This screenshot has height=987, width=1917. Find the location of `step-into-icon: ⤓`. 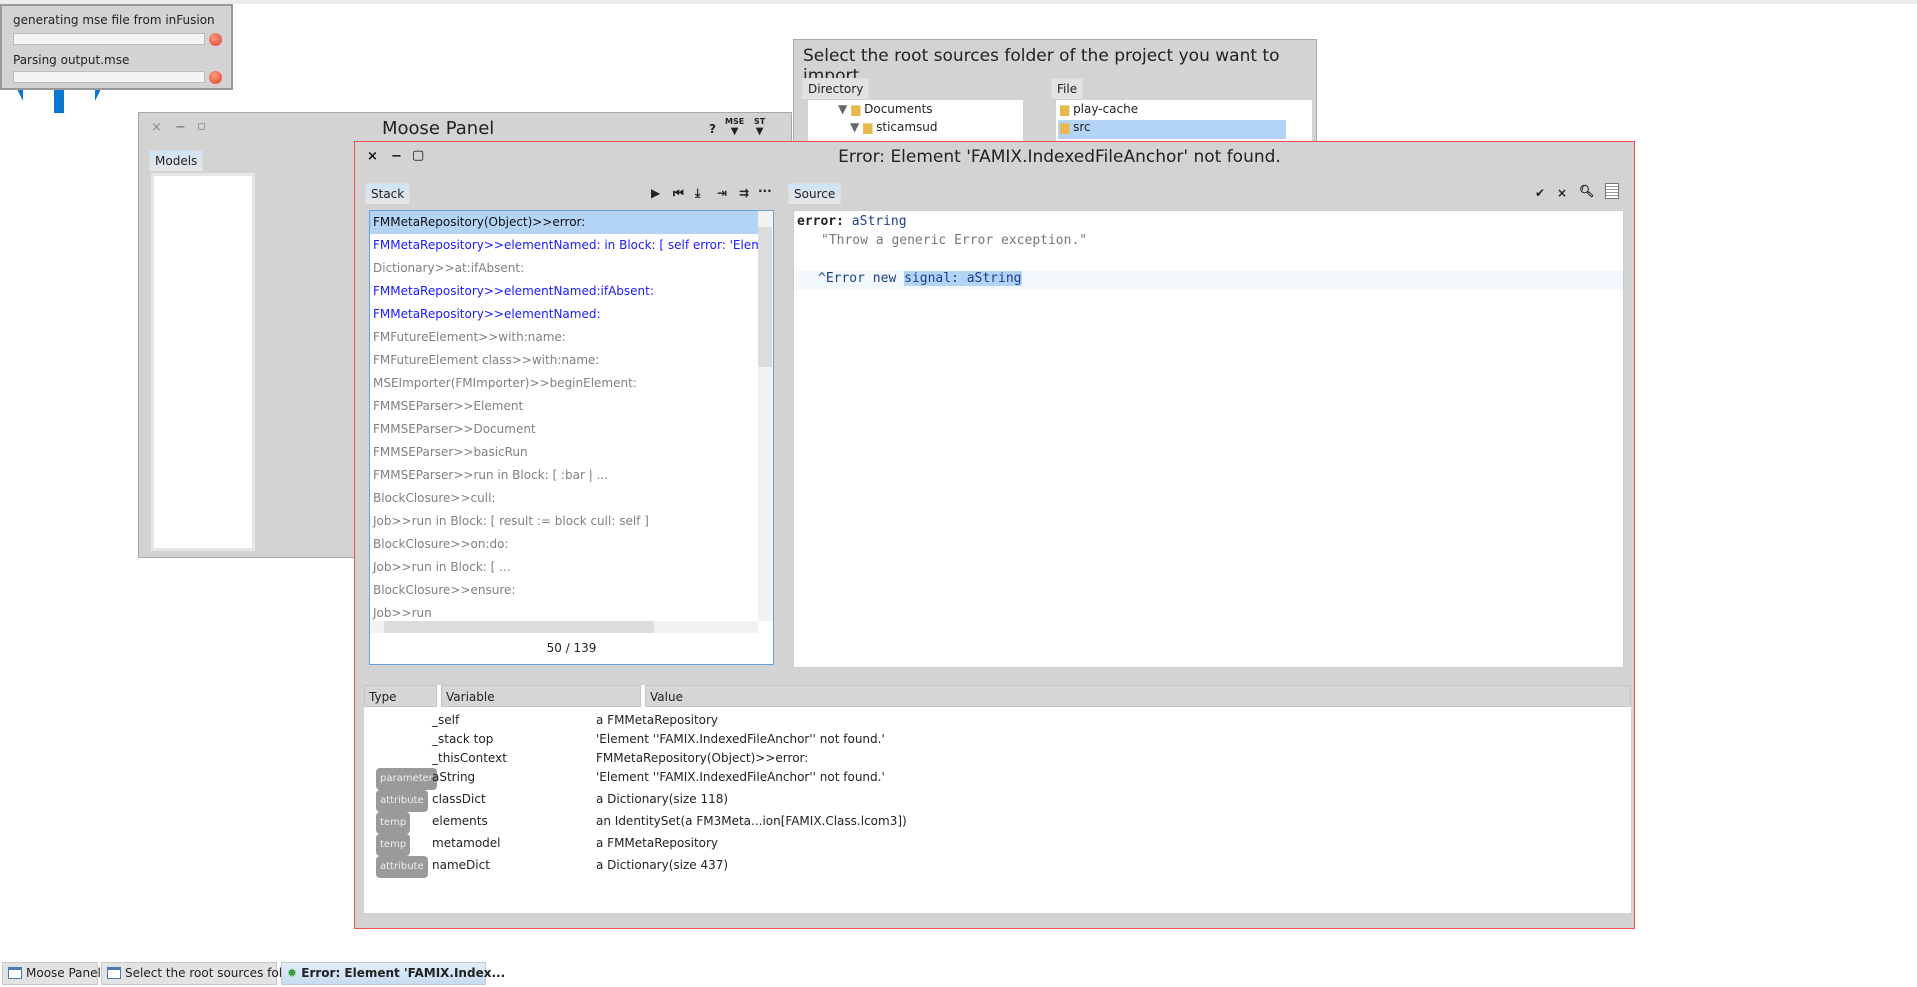

step-into-icon: ⤓ is located at coordinates (697, 193).